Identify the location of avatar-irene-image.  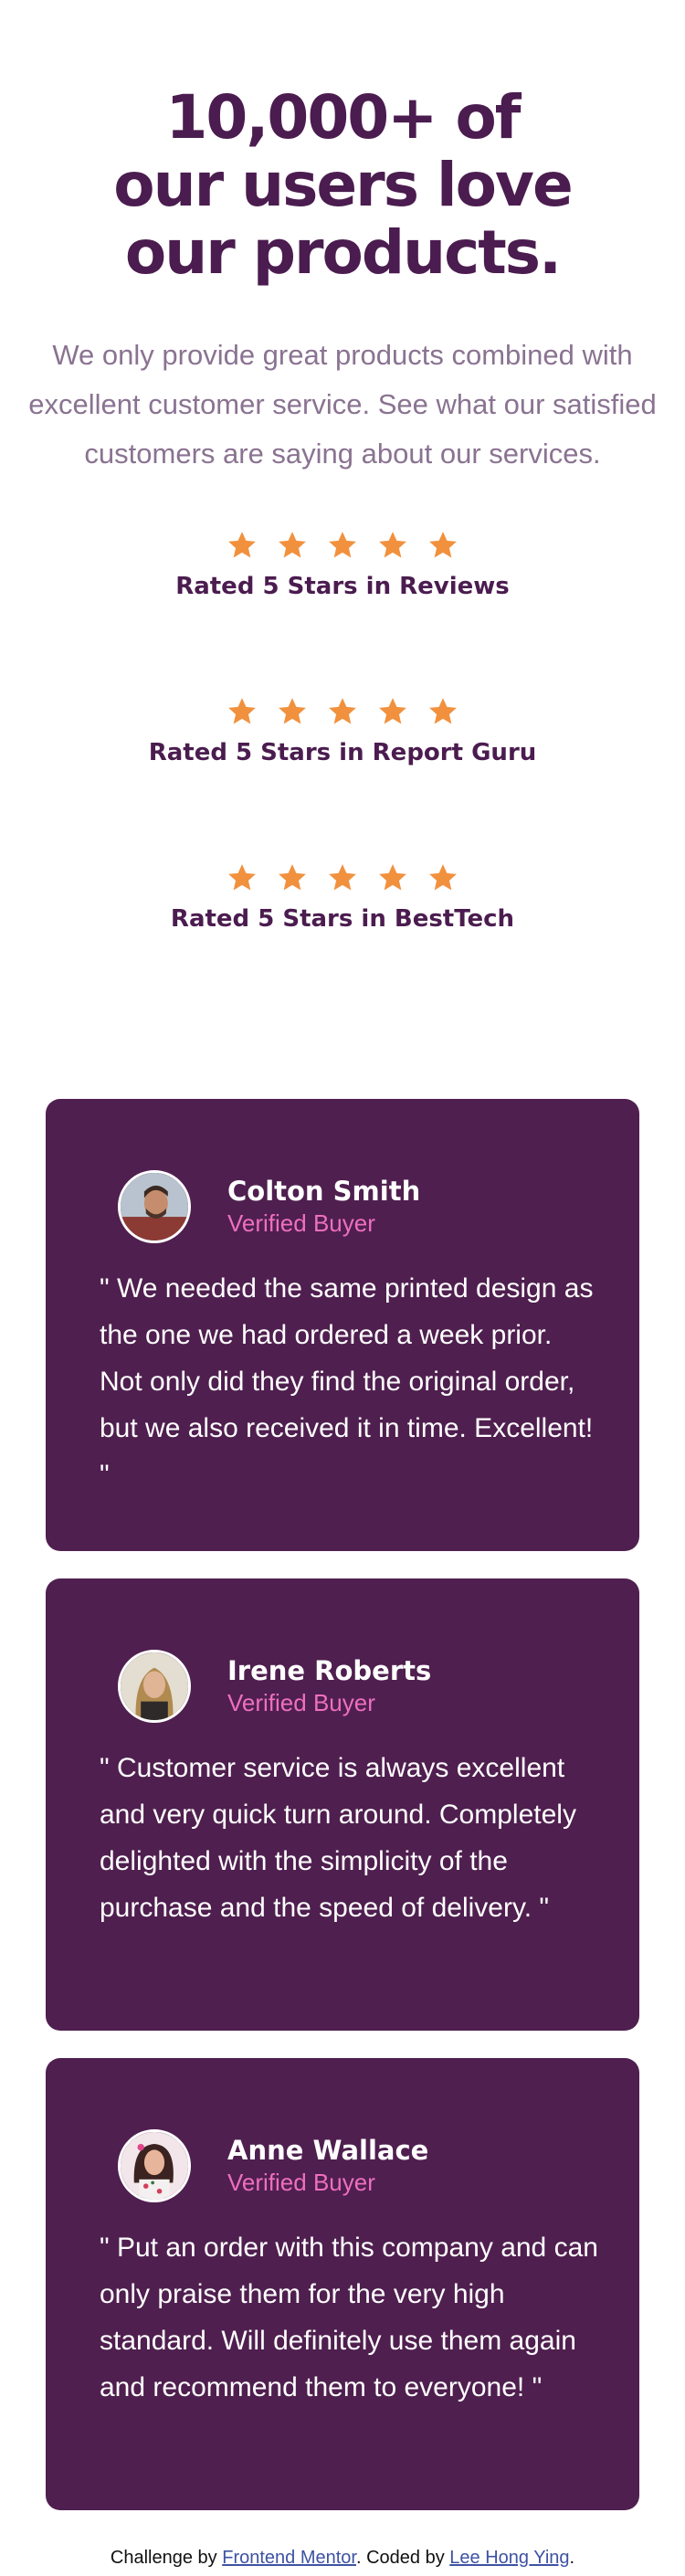
(154, 1686).